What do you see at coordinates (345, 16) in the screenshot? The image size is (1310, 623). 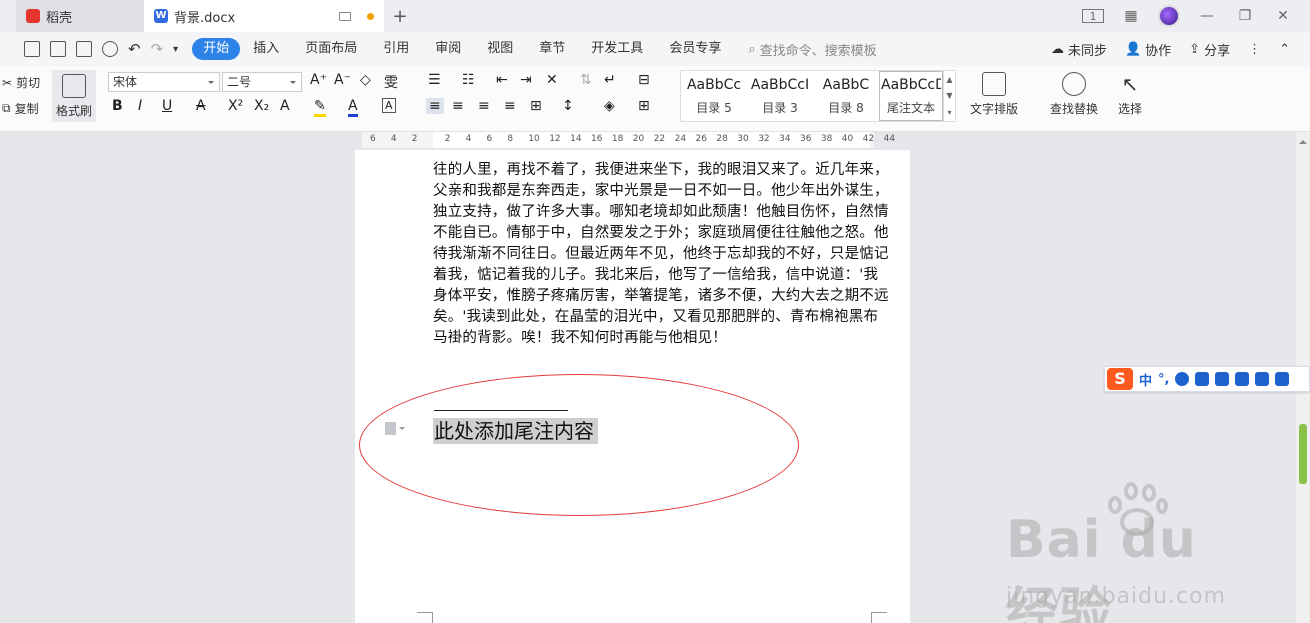 I see `monitor-icon` at bounding box center [345, 16].